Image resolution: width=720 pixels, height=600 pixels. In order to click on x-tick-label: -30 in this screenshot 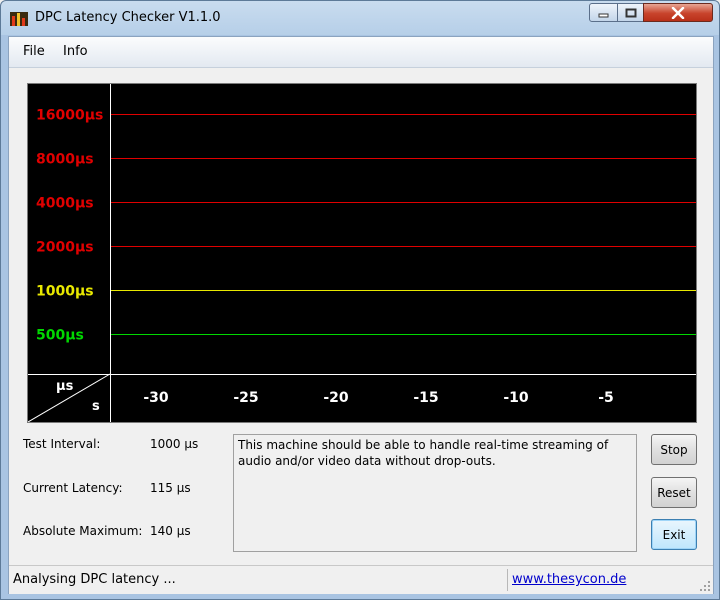, I will do `click(156, 398)`.